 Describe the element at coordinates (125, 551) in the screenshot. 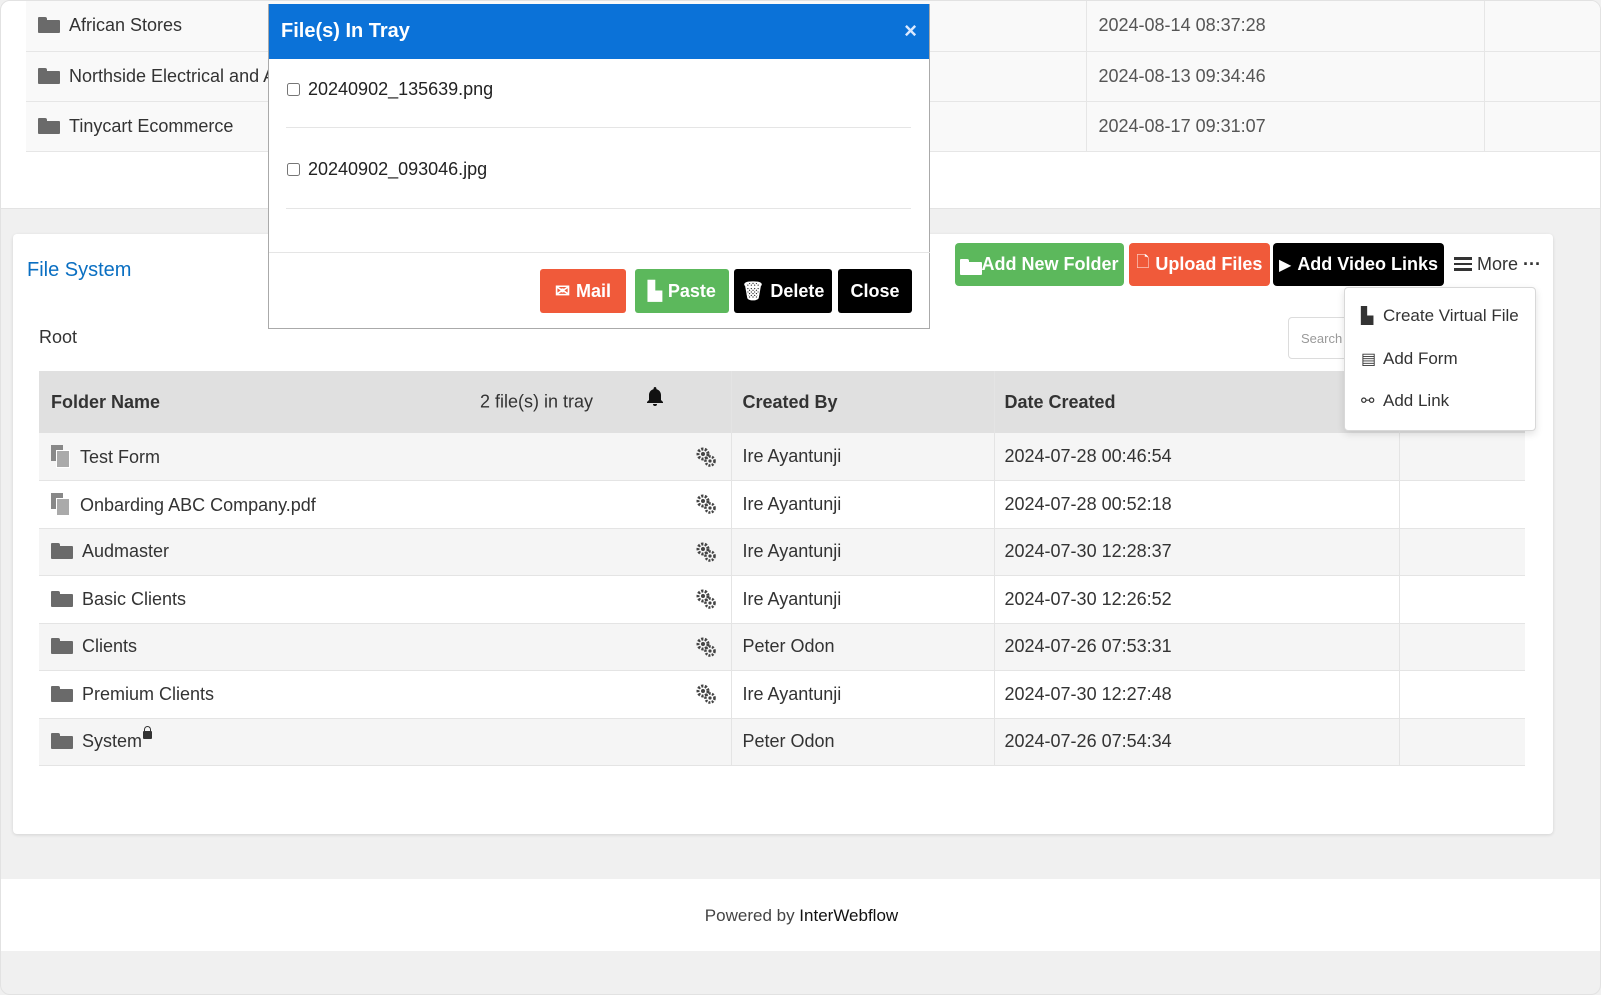

I see `row-name: Audmaster` at that location.